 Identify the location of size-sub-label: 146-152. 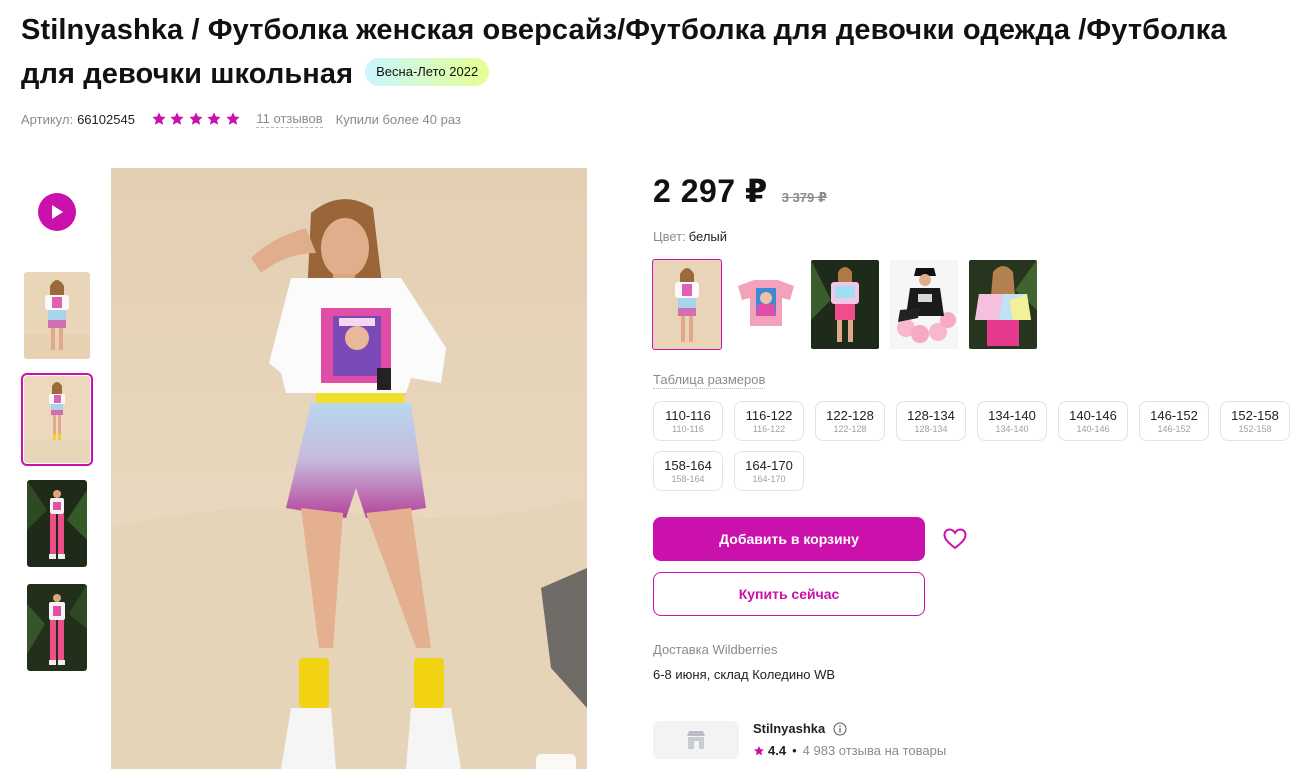
(1174, 428).